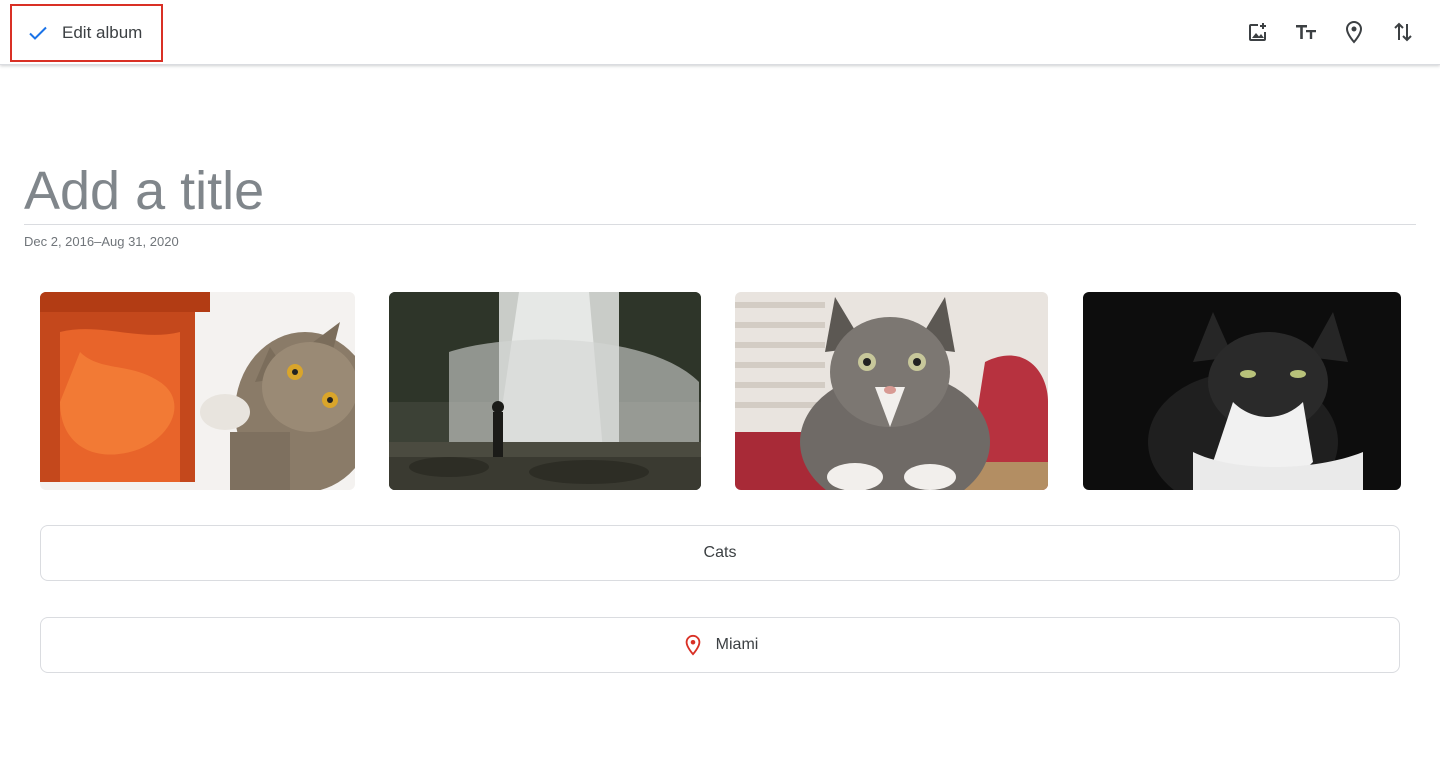 This screenshot has height=757, width=1440. Describe the element at coordinates (692, 645) in the screenshot. I see `location-pin-icon` at that location.